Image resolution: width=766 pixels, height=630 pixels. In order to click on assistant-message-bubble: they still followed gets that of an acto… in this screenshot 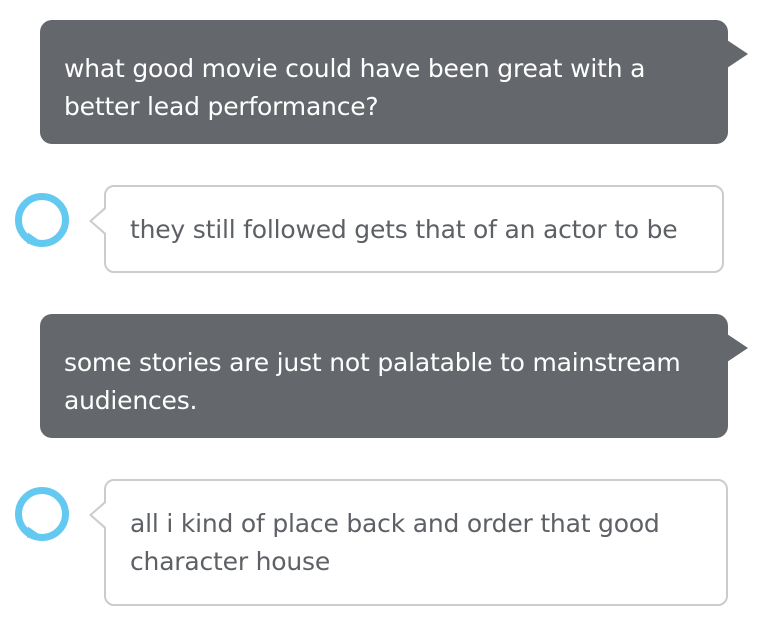, I will do `click(406, 229)`.